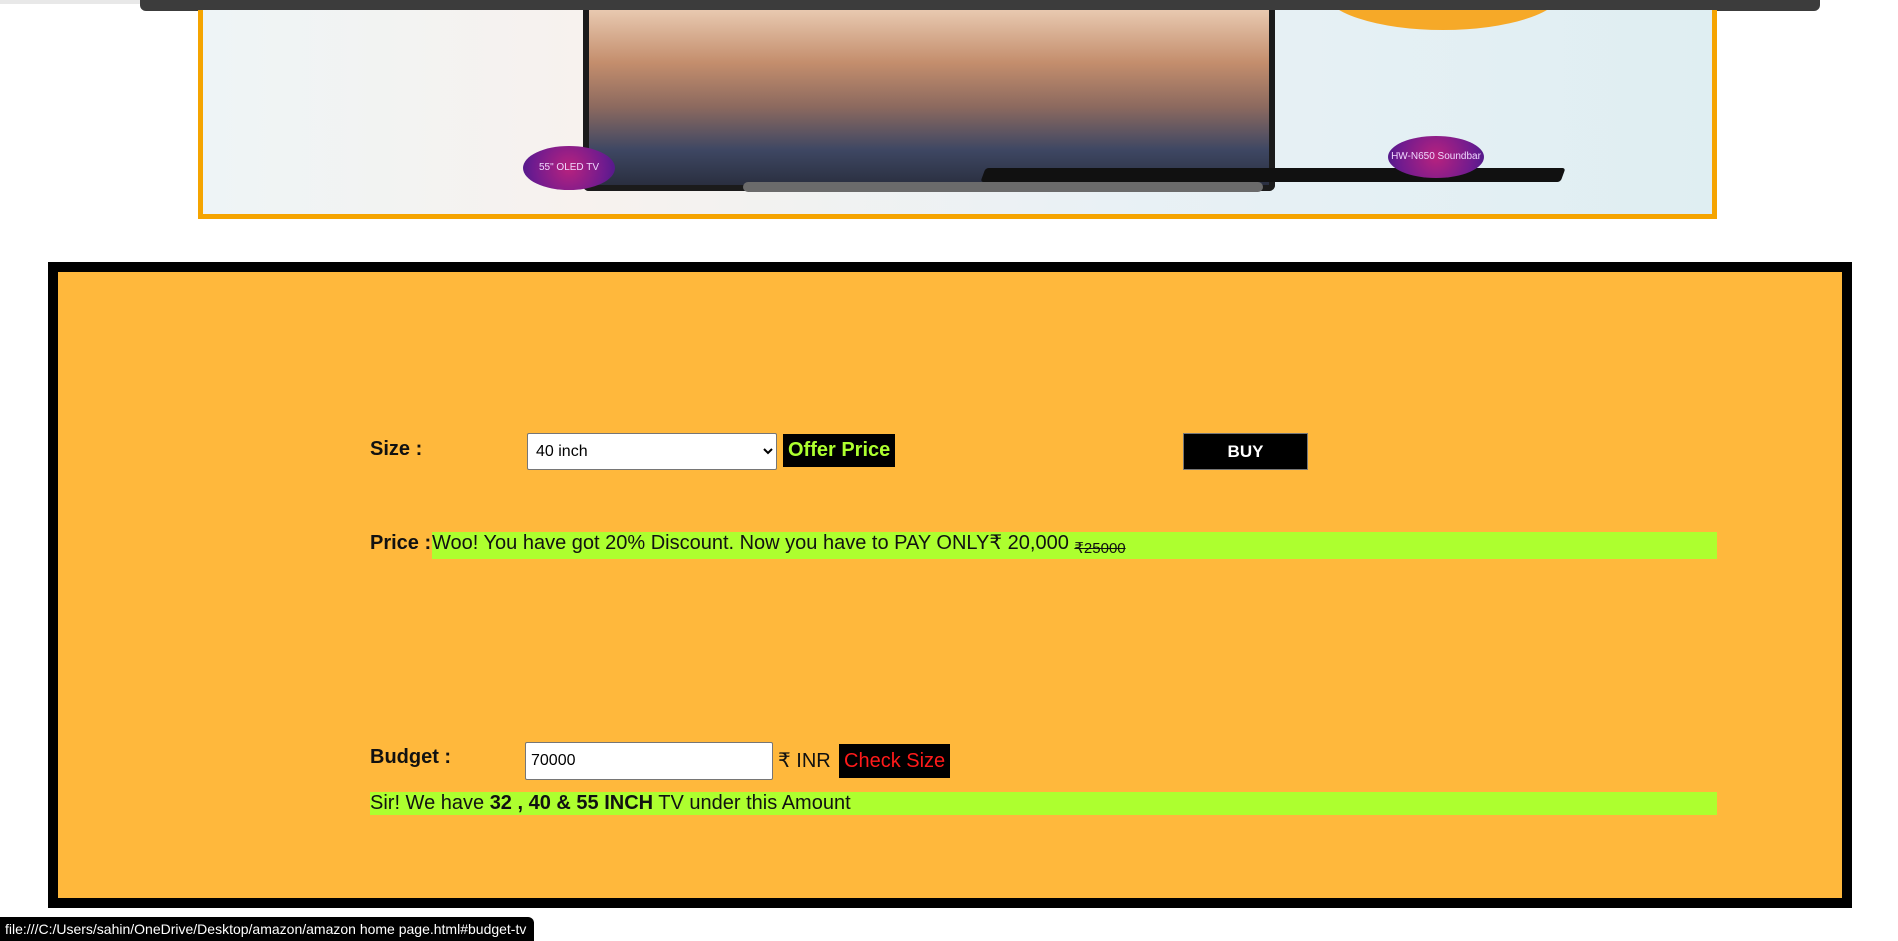 Image resolution: width=1898 pixels, height=941 pixels. What do you see at coordinates (411, 757) in the screenshot?
I see `budget-label: Budget :` at bounding box center [411, 757].